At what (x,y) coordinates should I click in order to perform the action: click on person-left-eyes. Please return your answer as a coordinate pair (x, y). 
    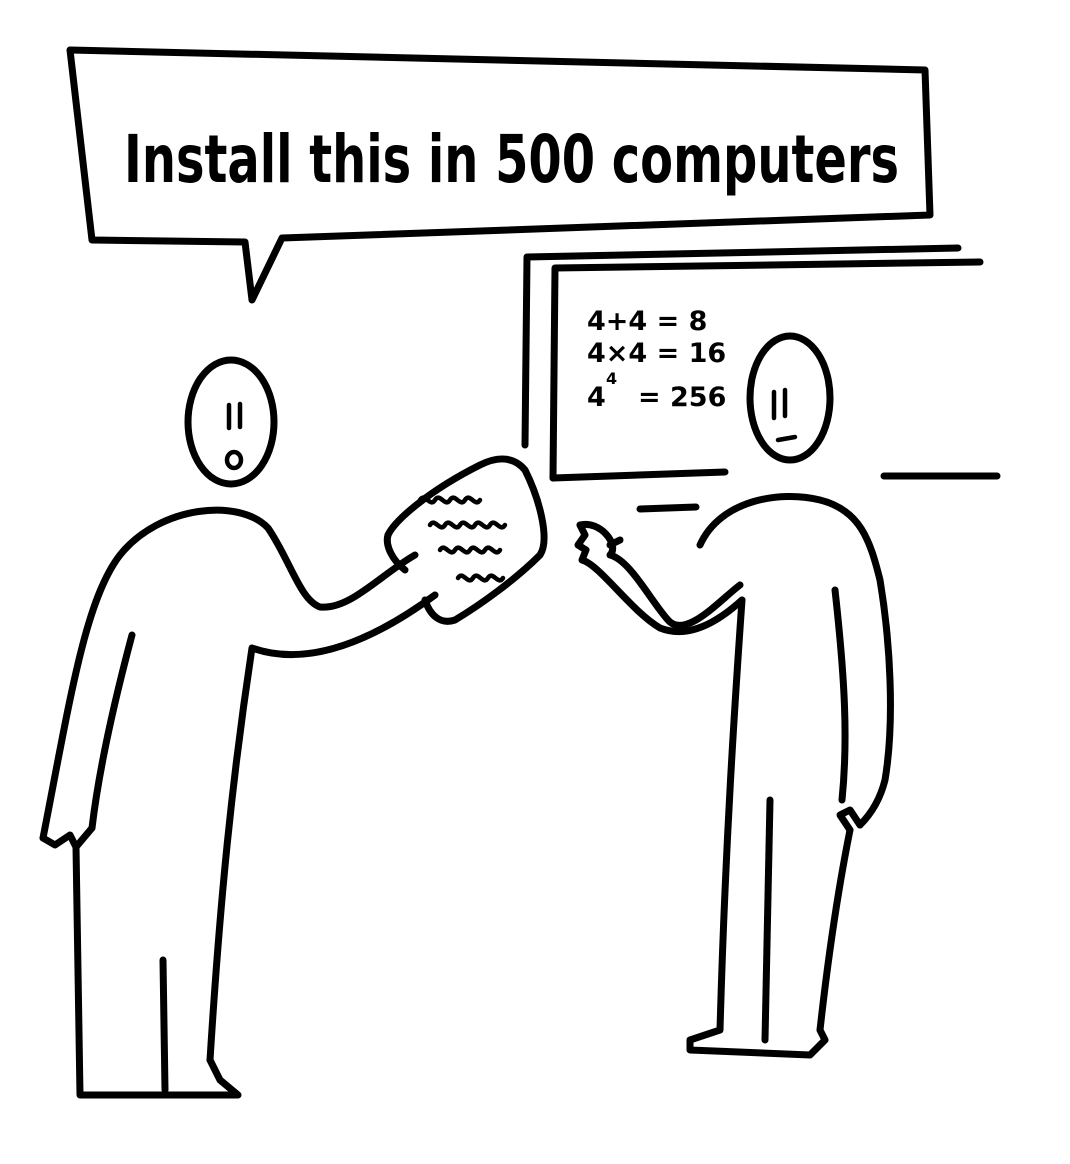
    Looking at the image, I should click on (234, 416).